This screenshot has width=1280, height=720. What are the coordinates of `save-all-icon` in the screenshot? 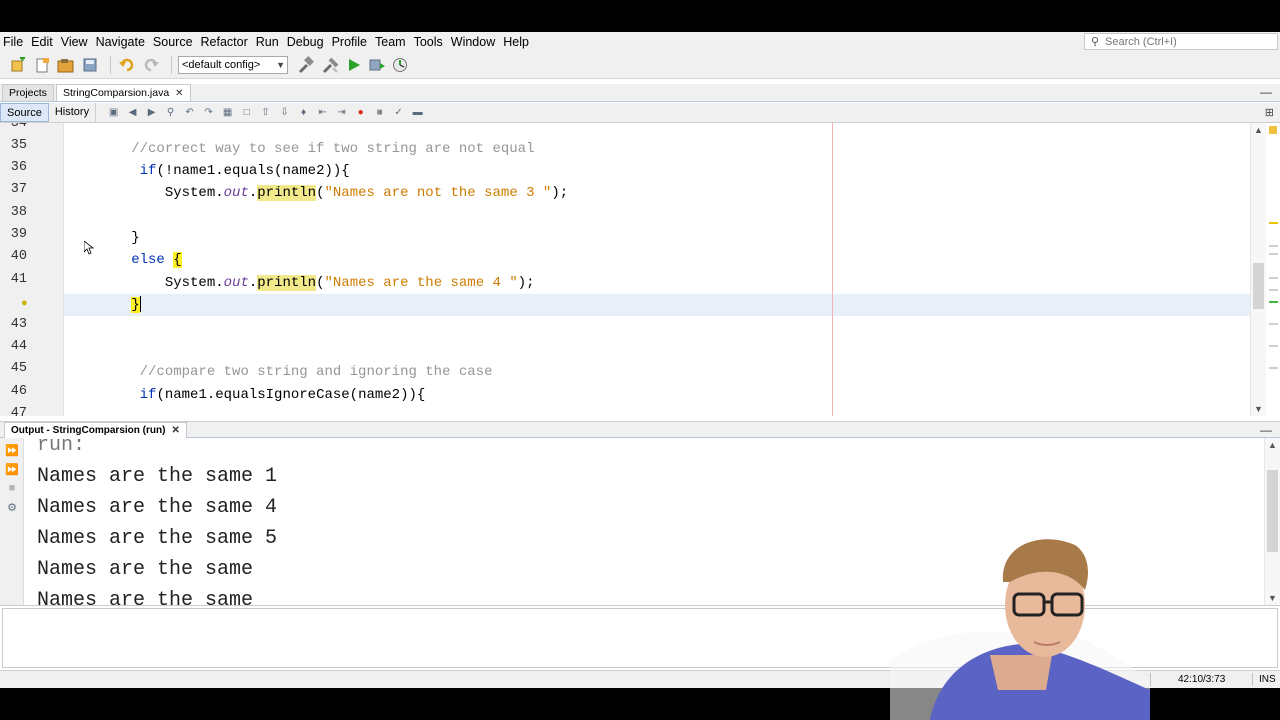 It's located at (90, 65).